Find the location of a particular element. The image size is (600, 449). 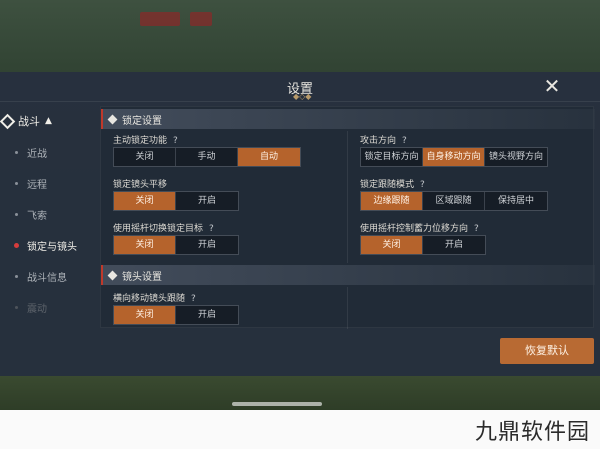

section-title: 锁定设置 is located at coordinates (142, 121).